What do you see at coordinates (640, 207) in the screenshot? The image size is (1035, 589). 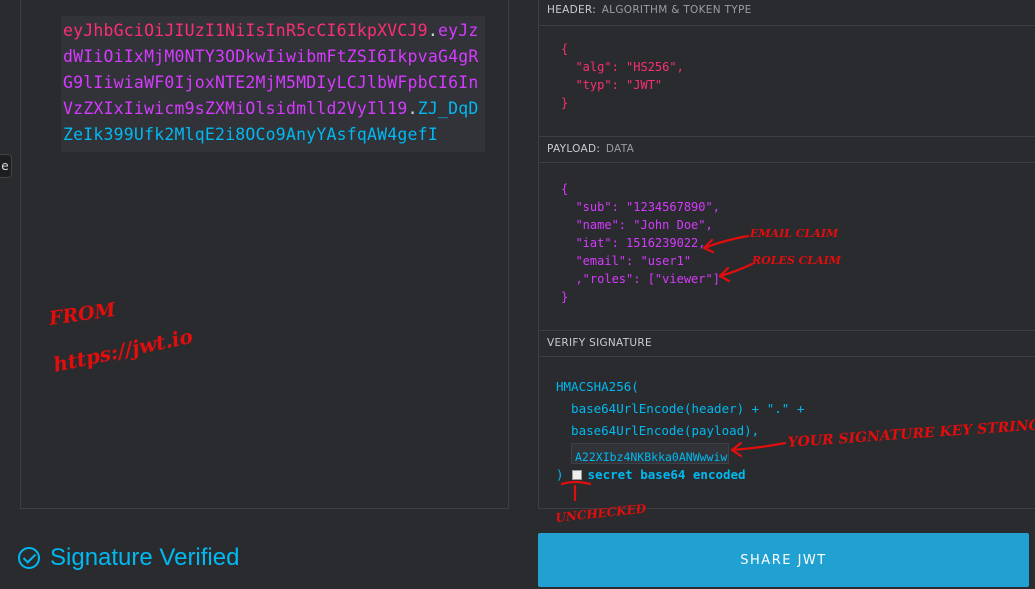 I see `json-line: "sub": "1234567890",` at bounding box center [640, 207].